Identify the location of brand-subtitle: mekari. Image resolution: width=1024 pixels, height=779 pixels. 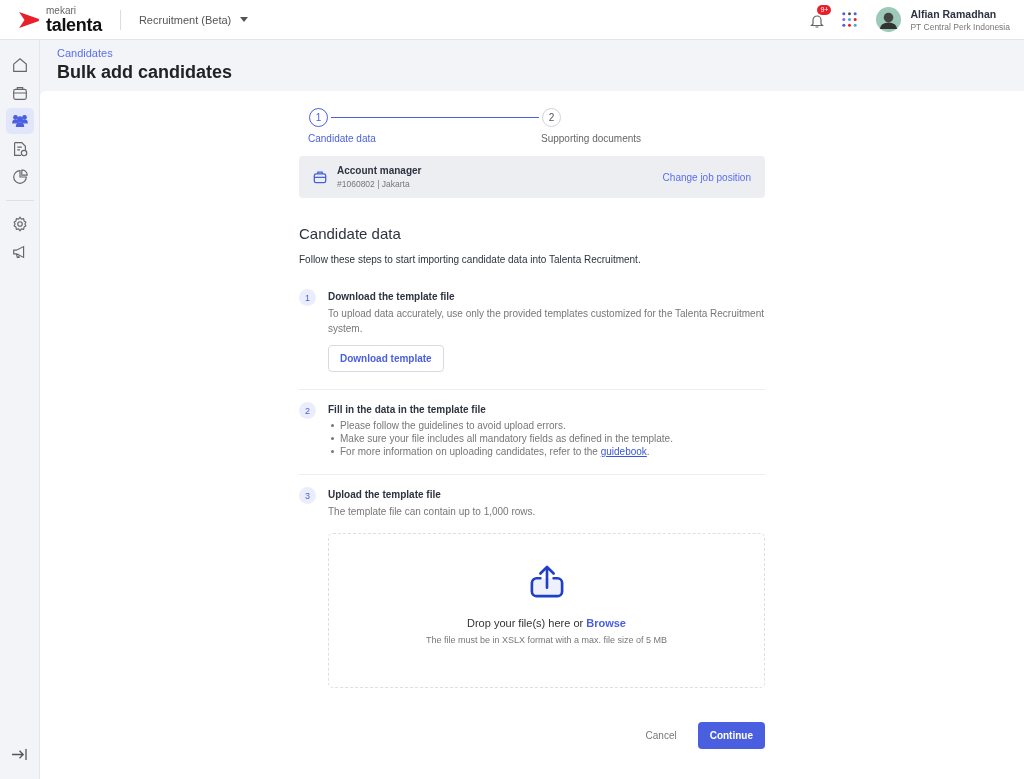
(61, 10).